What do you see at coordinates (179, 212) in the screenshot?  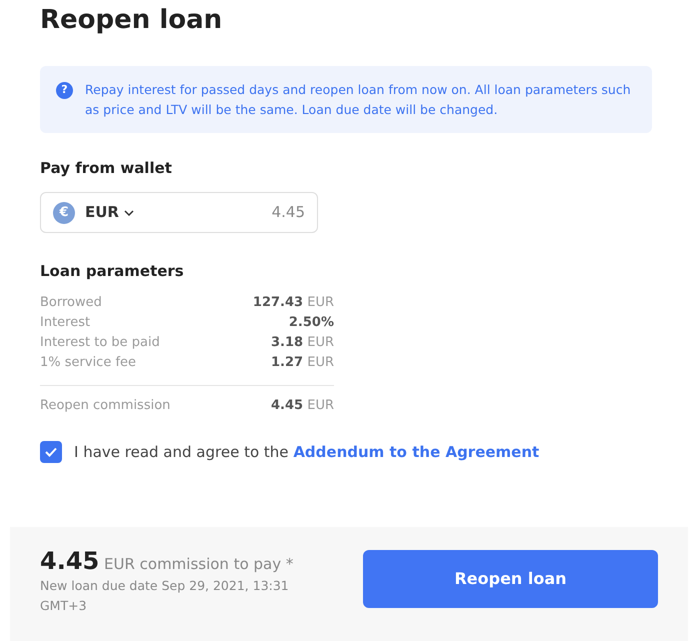 I see `wallet-amount-field: € EUR 4.45` at bounding box center [179, 212].